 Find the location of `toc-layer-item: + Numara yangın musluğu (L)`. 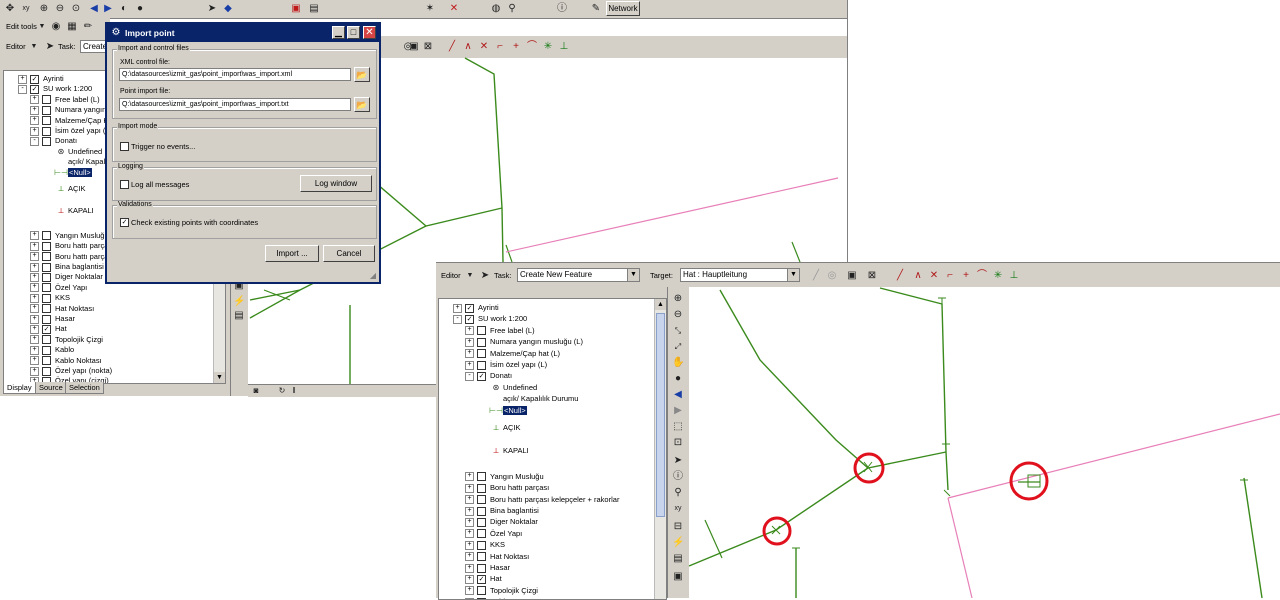

toc-layer-item: + Numara yangın musluğu (L) is located at coordinates (524, 341).